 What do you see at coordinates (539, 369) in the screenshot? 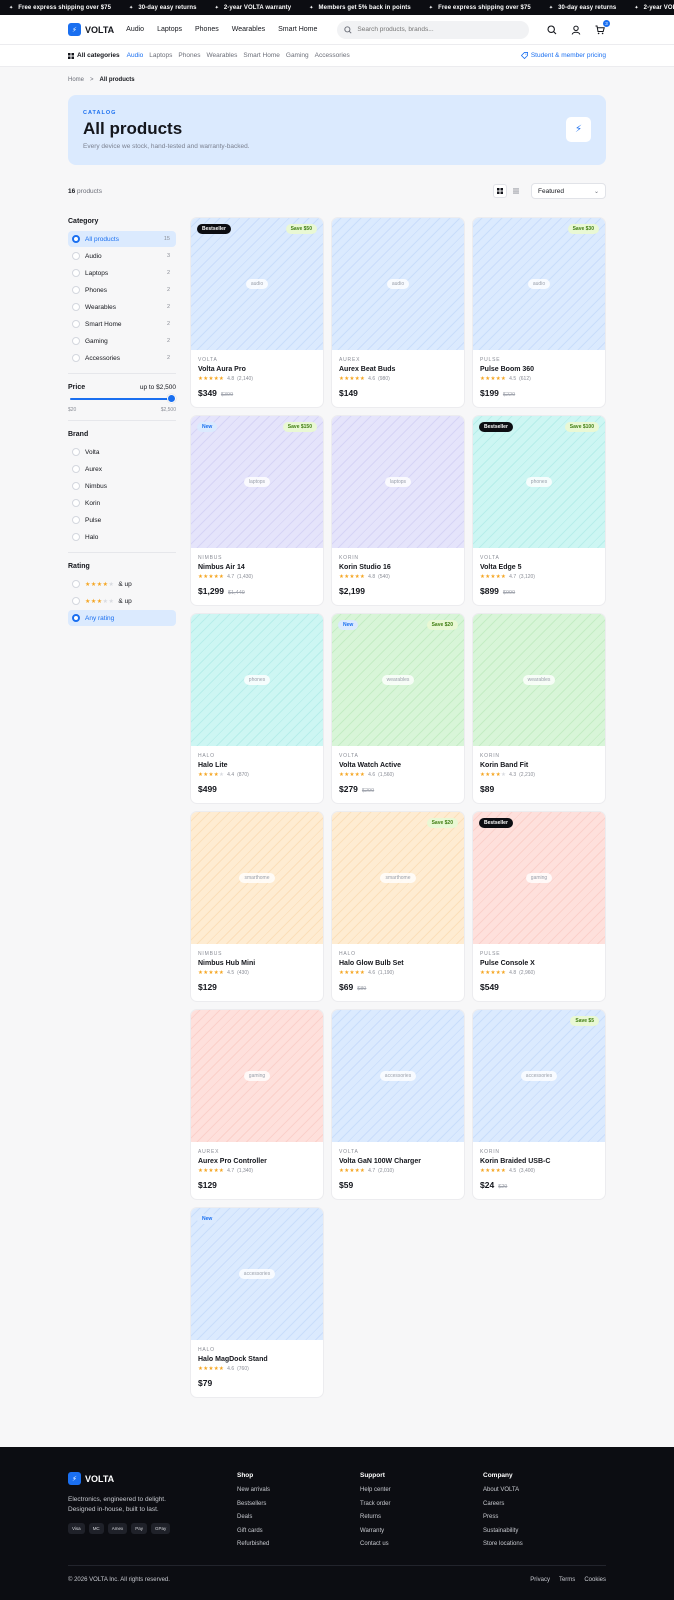
I see `product-name: Pulse Boom 360` at bounding box center [539, 369].